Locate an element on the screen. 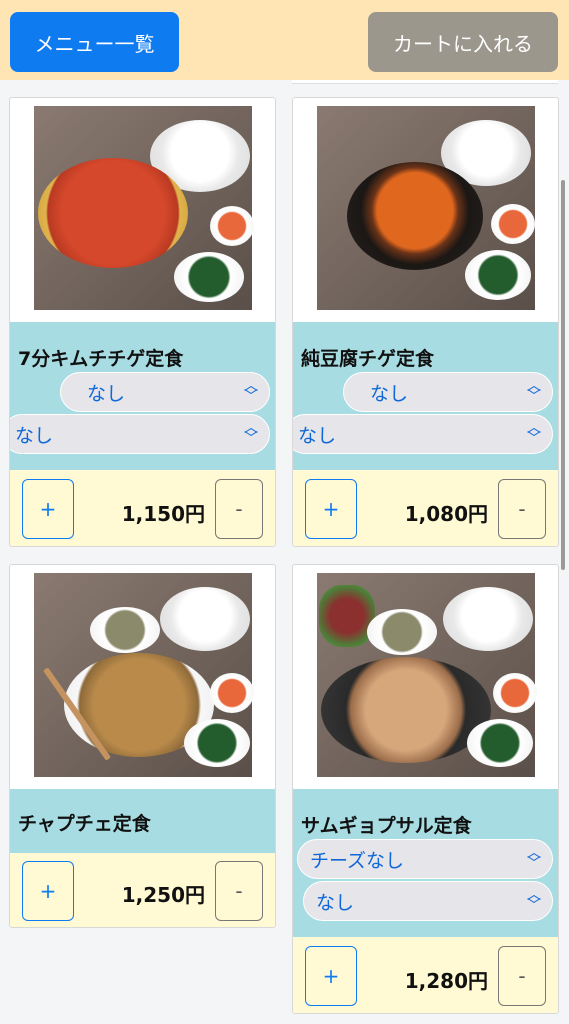  price-row: + 1,250円 - is located at coordinates (142, 890).